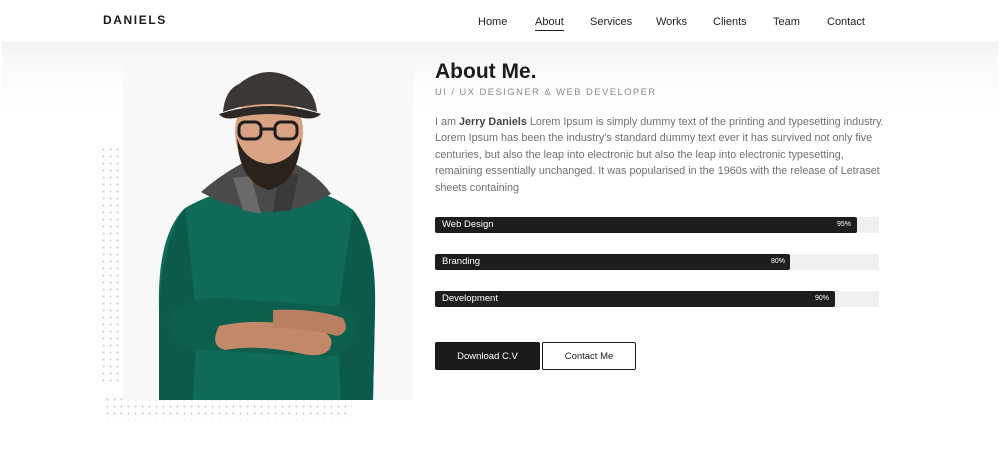  What do you see at coordinates (786, 22) in the screenshot?
I see `nav-item-team: Team` at bounding box center [786, 22].